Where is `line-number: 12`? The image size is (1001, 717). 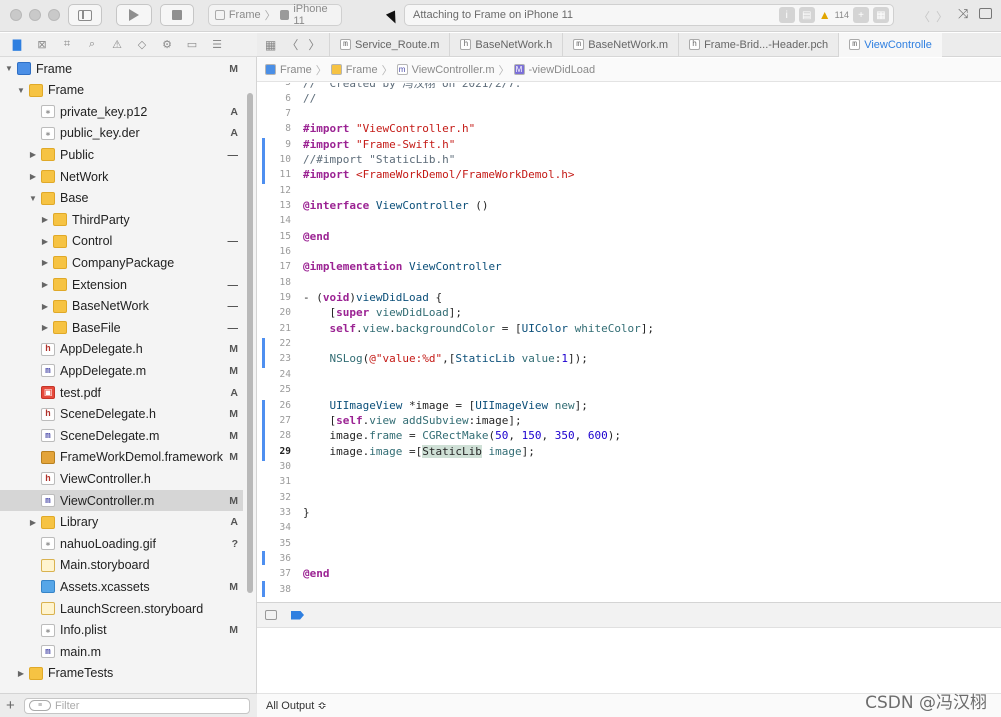
line-number: 12 is located at coordinates (274, 190).